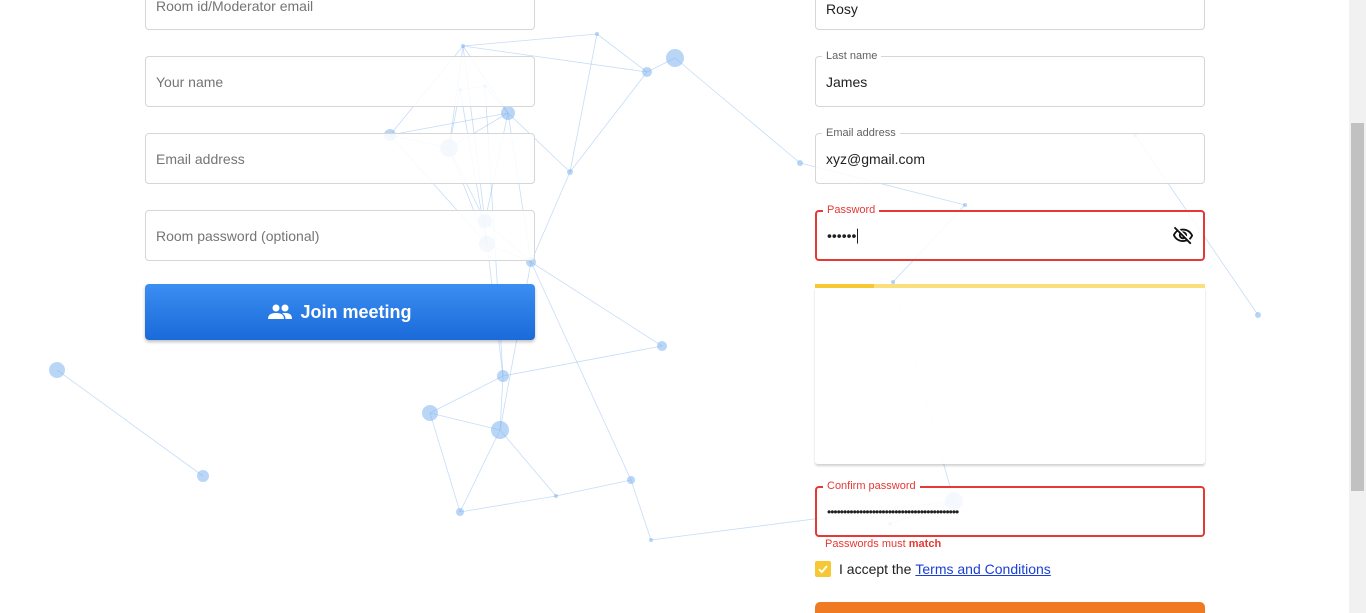  Describe the element at coordinates (865, 544) in the screenshot. I see `error-prefix: Passwords must` at that location.